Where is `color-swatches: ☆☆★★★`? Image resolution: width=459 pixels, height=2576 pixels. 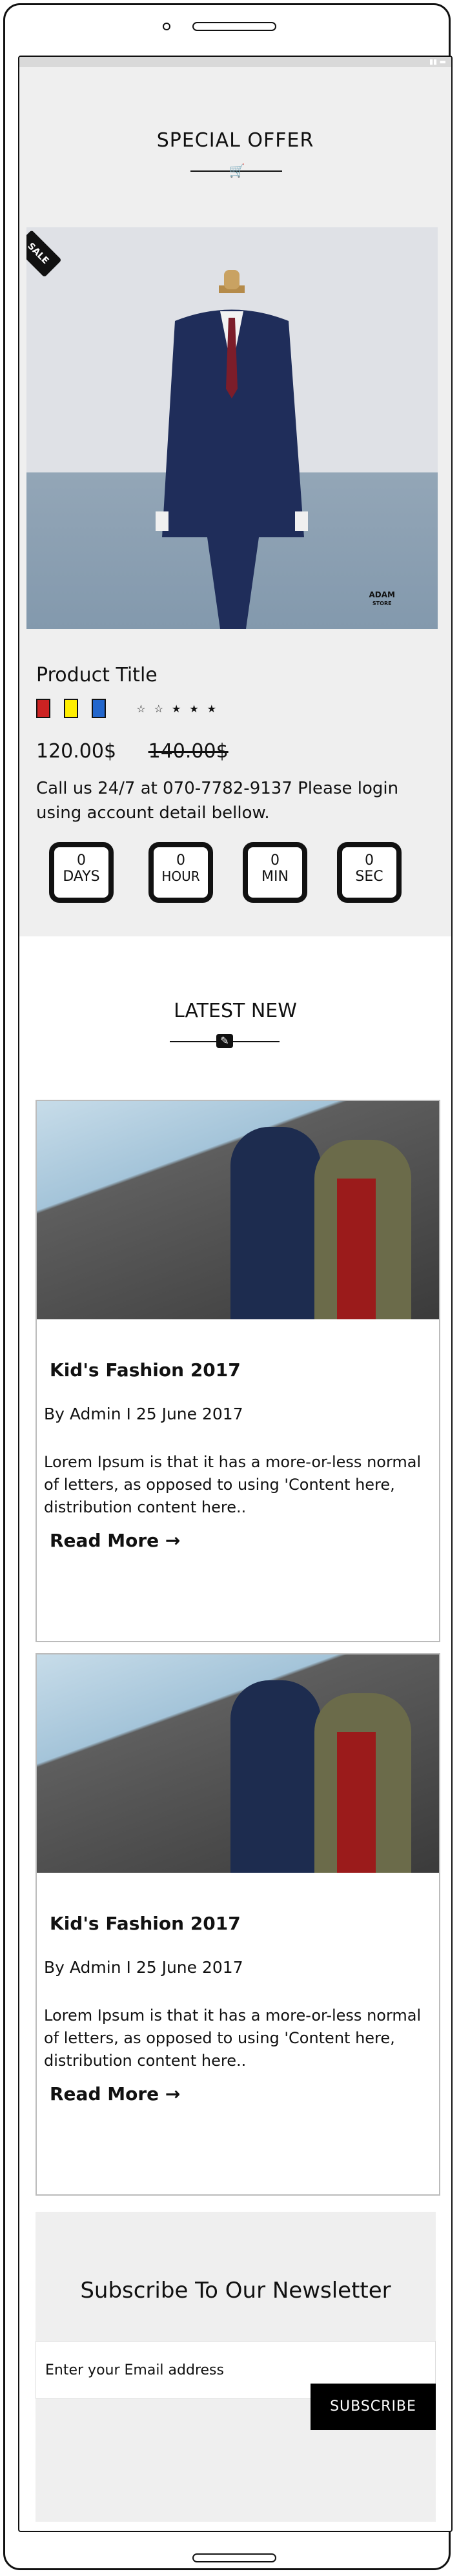
color-swatches: ☆☆★★★ is located at coordinates (130, 708).